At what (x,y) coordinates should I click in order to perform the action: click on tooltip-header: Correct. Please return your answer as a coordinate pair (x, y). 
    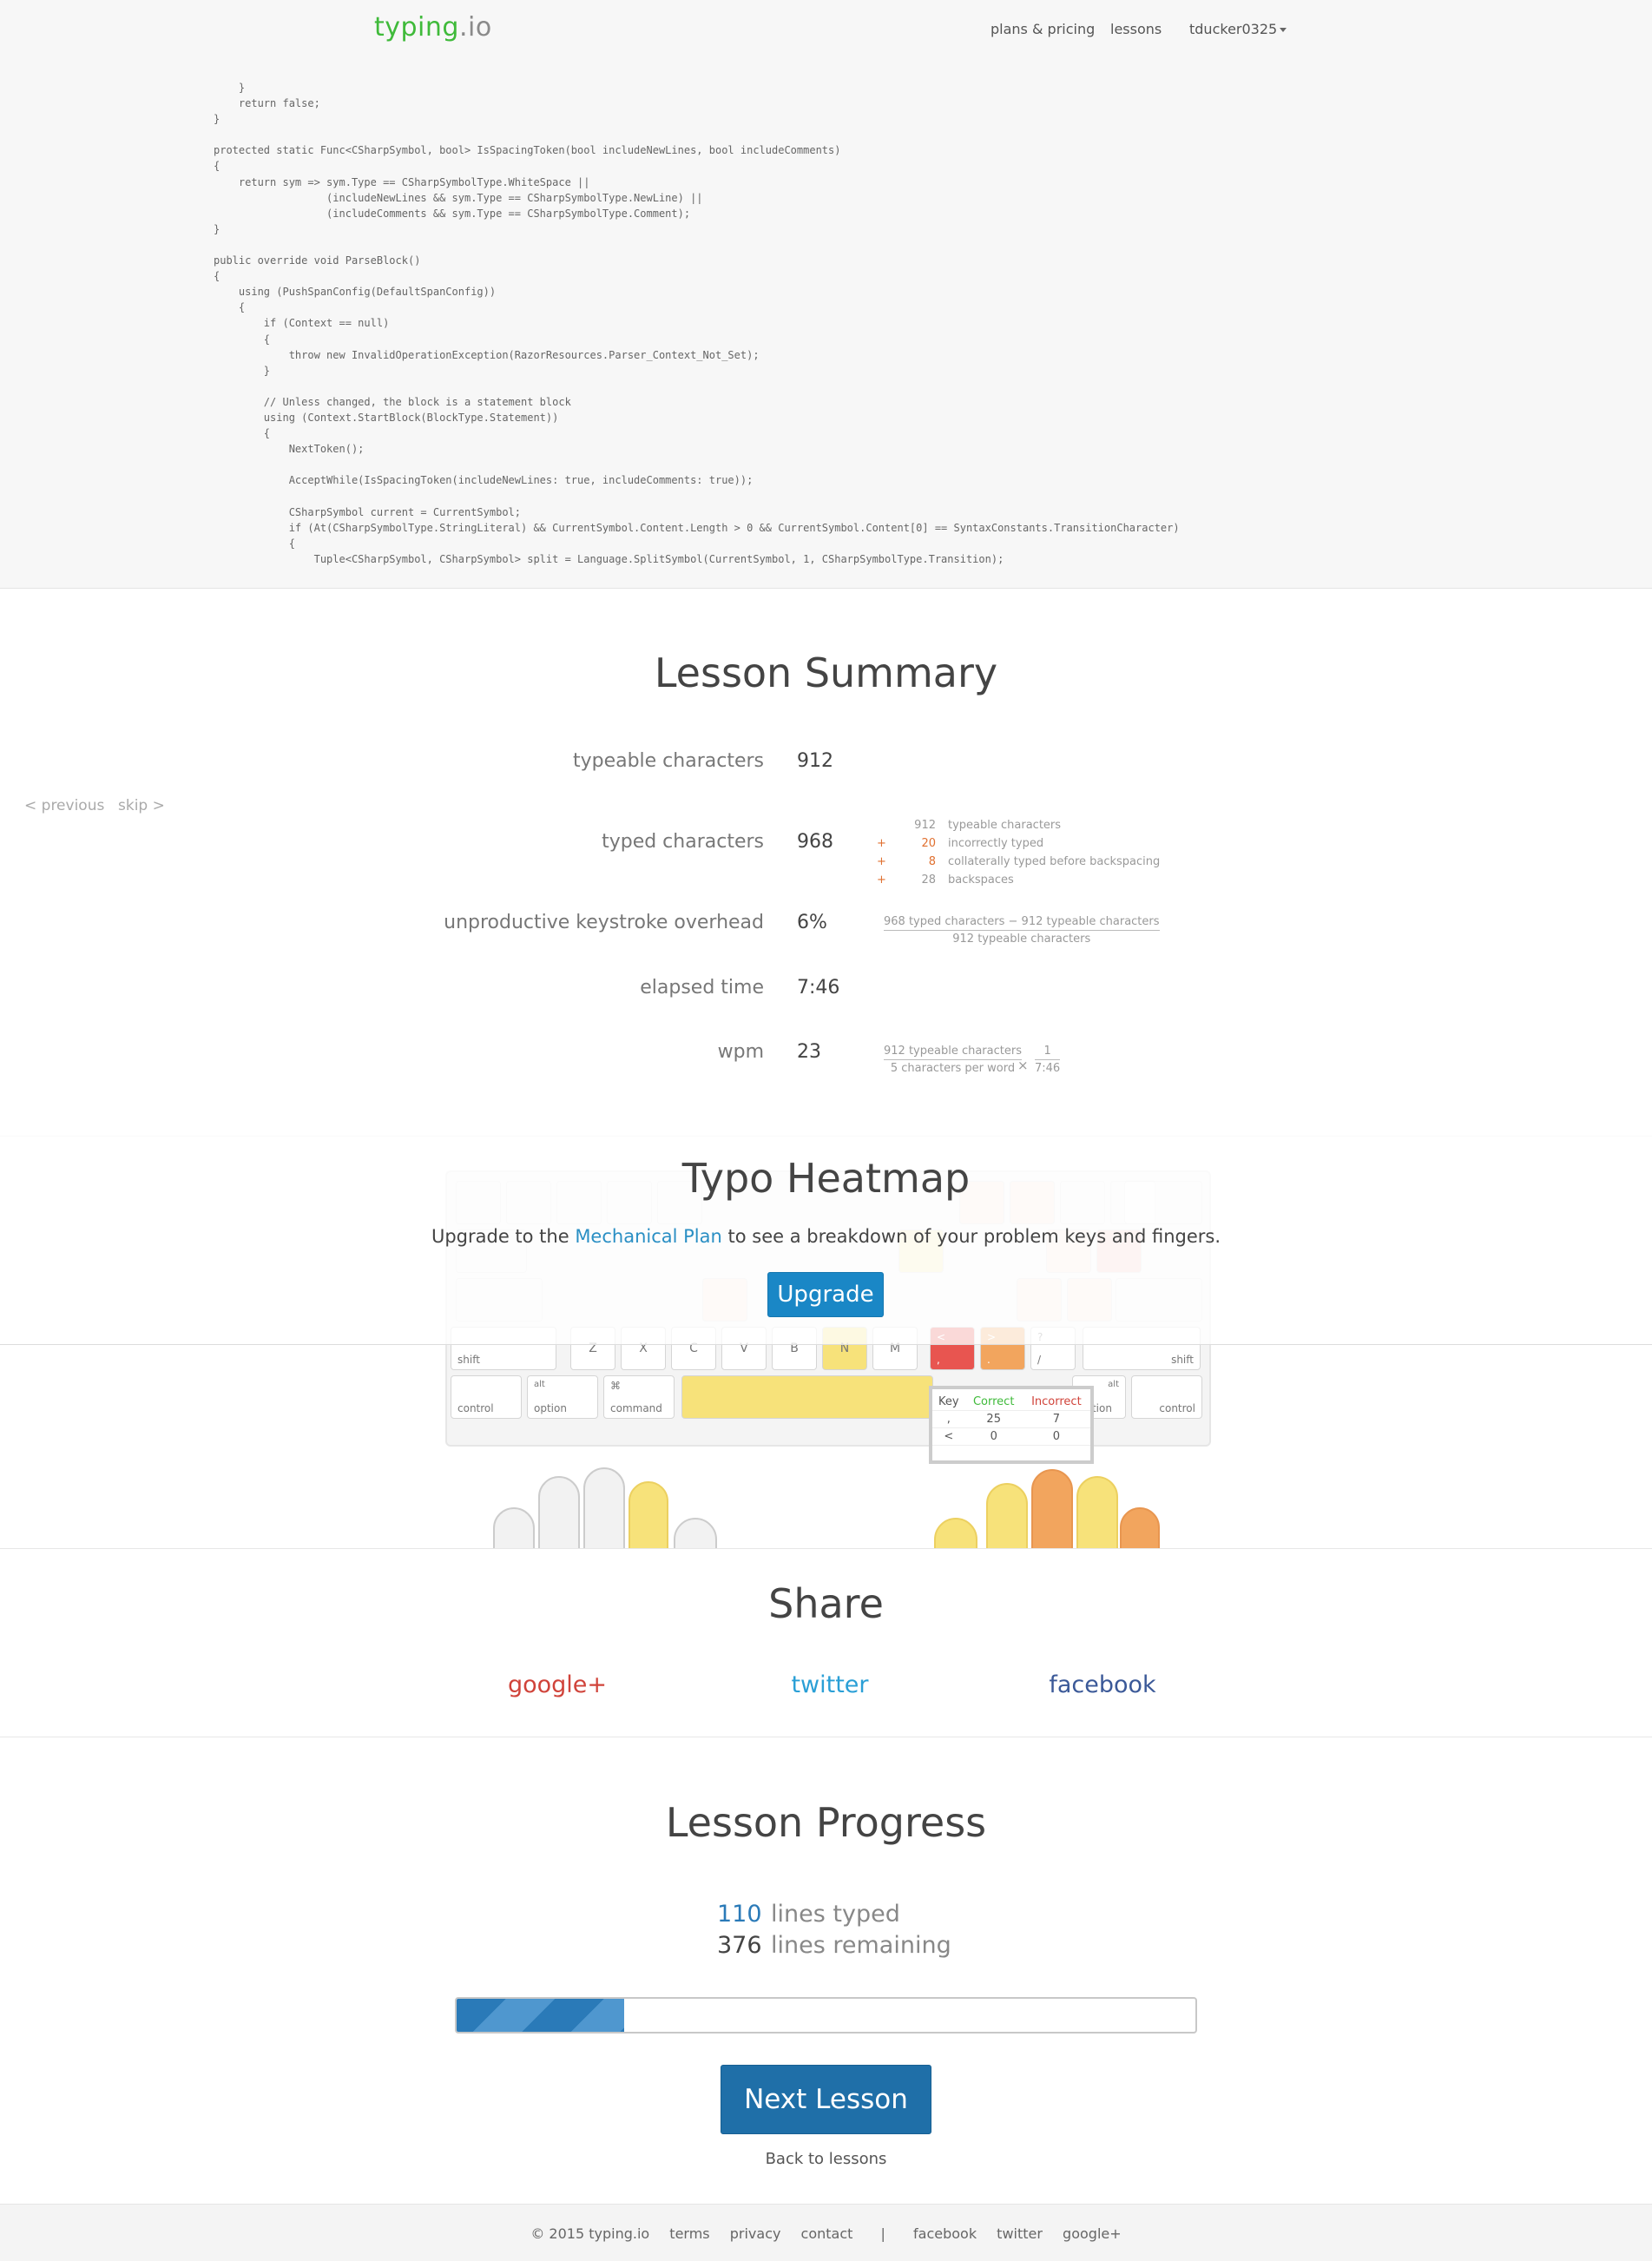
    Looking at the image, I should click on (993, 1402).